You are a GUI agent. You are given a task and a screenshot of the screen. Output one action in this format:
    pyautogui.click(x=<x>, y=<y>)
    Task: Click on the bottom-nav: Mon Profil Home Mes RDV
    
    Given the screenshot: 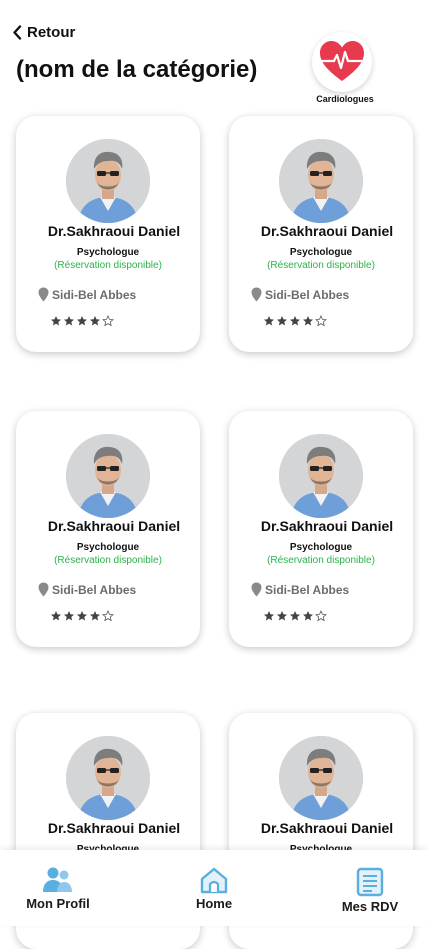 What is the action you would take?
    pyautogui.click(x=214, y=888)
    